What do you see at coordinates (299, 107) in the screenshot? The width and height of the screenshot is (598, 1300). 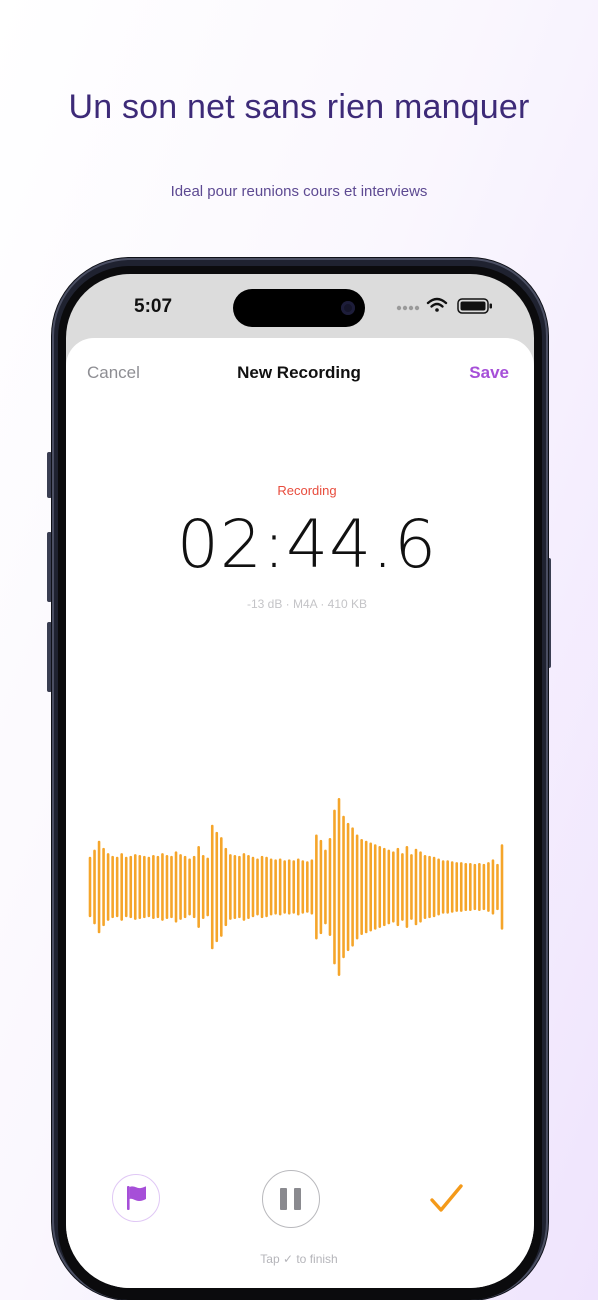 I see `marketing-headline: Un son net sans rien manquer` at bounding box center [299, 107].